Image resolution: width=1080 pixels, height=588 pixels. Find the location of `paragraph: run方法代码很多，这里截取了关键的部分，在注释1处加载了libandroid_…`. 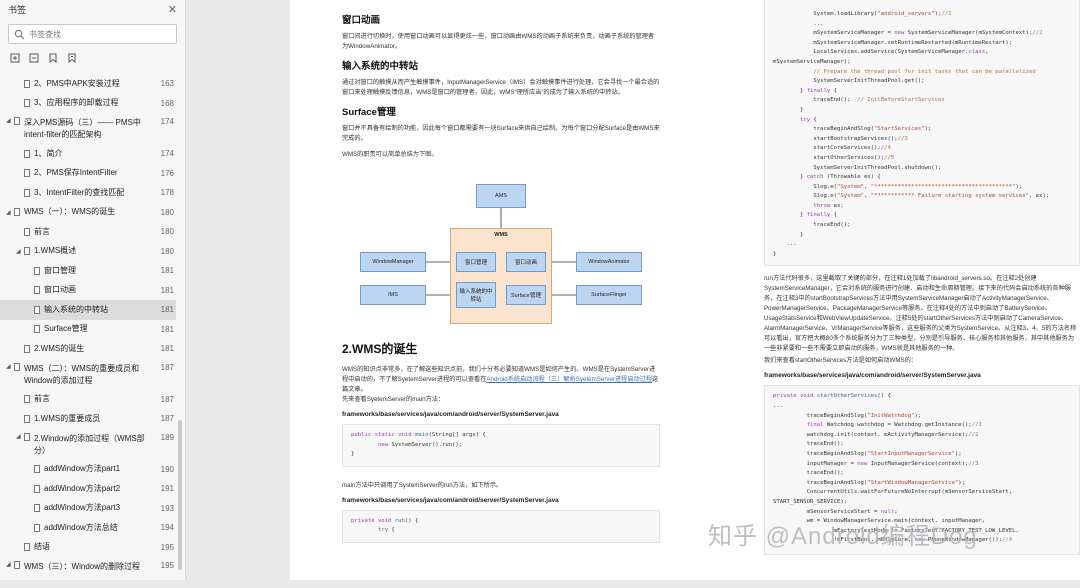

paragraph: run方法代码很多，这里截取了关键的部分，在注释1处加载了libandroid_… is located at coordinates (920, 314).